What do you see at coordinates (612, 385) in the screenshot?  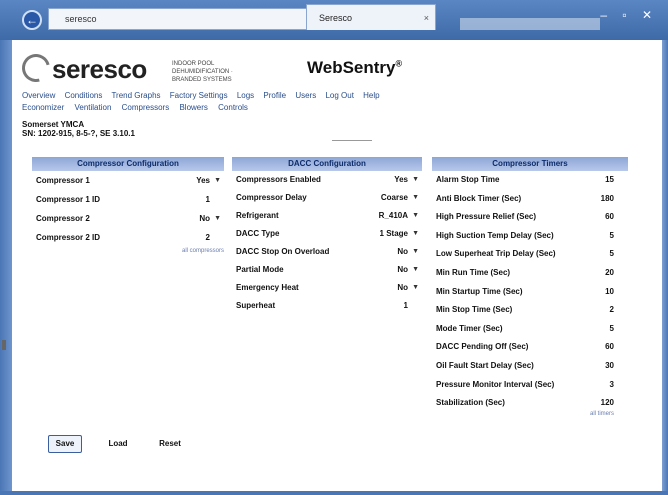 I see `timer-input: 3` at bounding box center [612, 385].